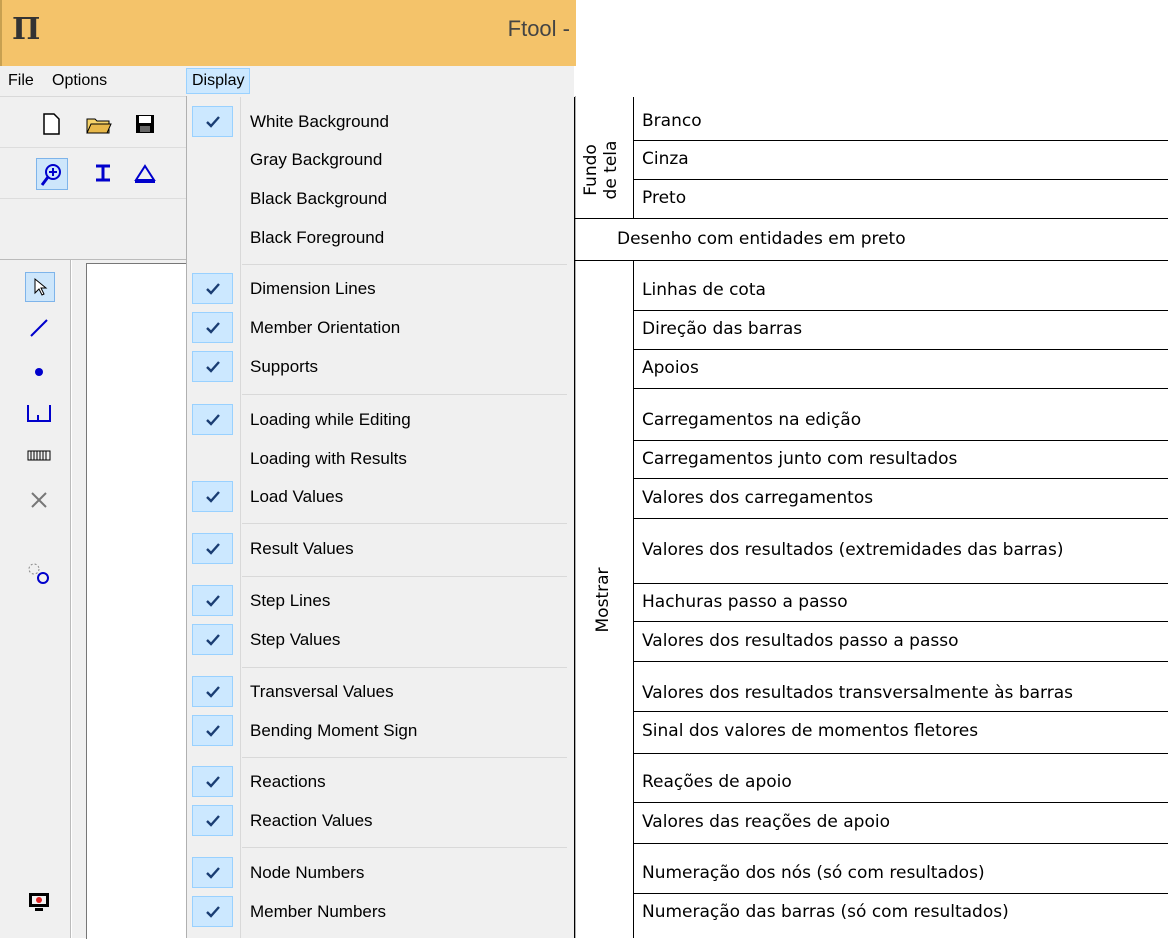 This screenshot has width=1168, height=939. I want to click on translation-row: Preto, so click(664, 198).